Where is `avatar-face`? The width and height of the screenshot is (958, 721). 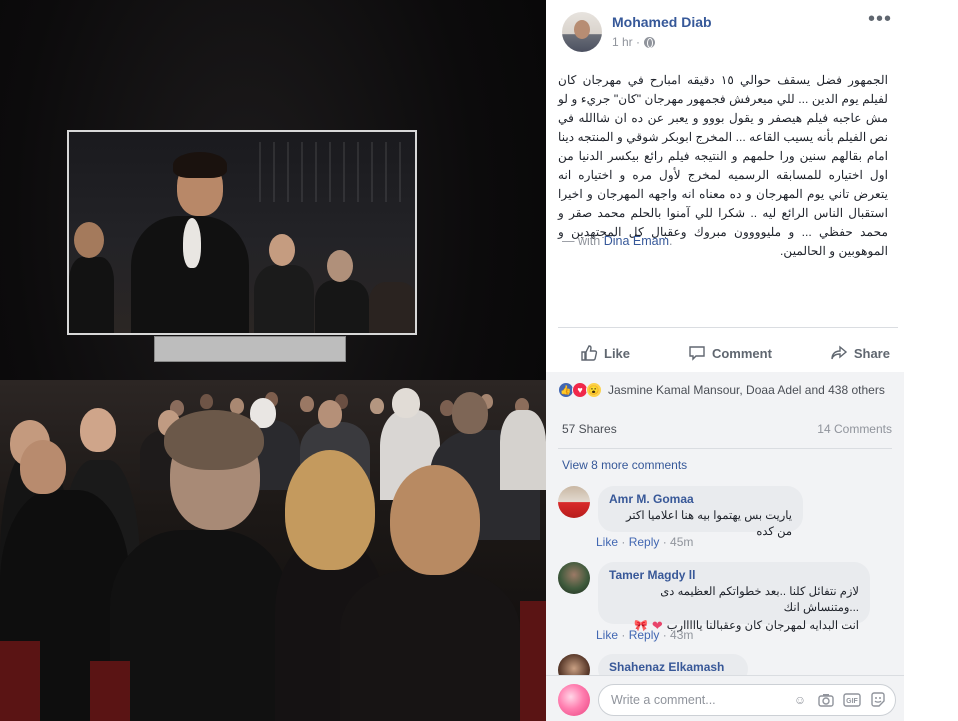 avatar-face is located at coordinates (582, 29).